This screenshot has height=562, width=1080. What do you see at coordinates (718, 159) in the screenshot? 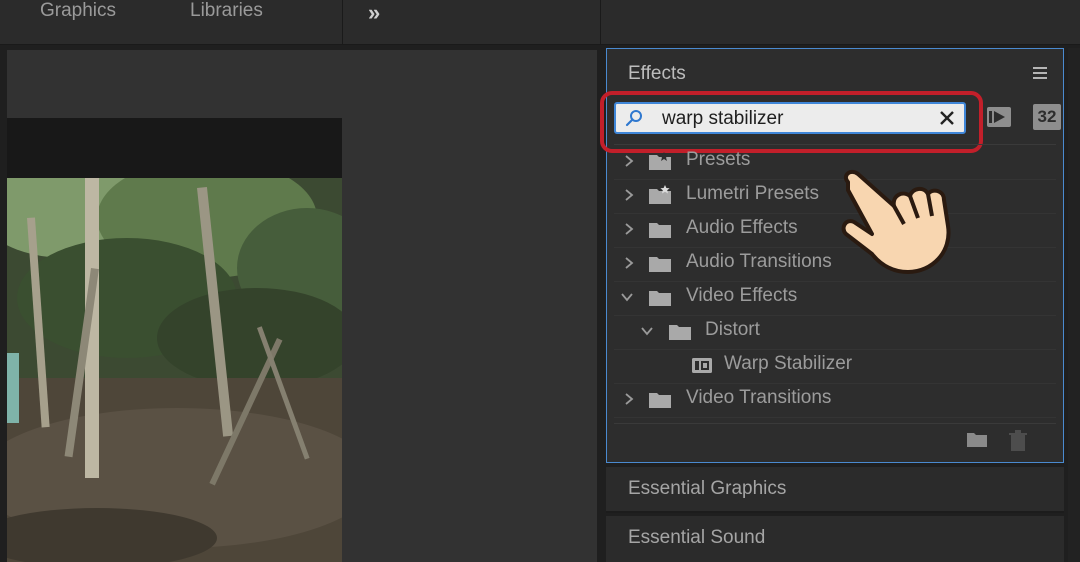
I see `tree-item-label: Presets` at bounding box center [718, 159].